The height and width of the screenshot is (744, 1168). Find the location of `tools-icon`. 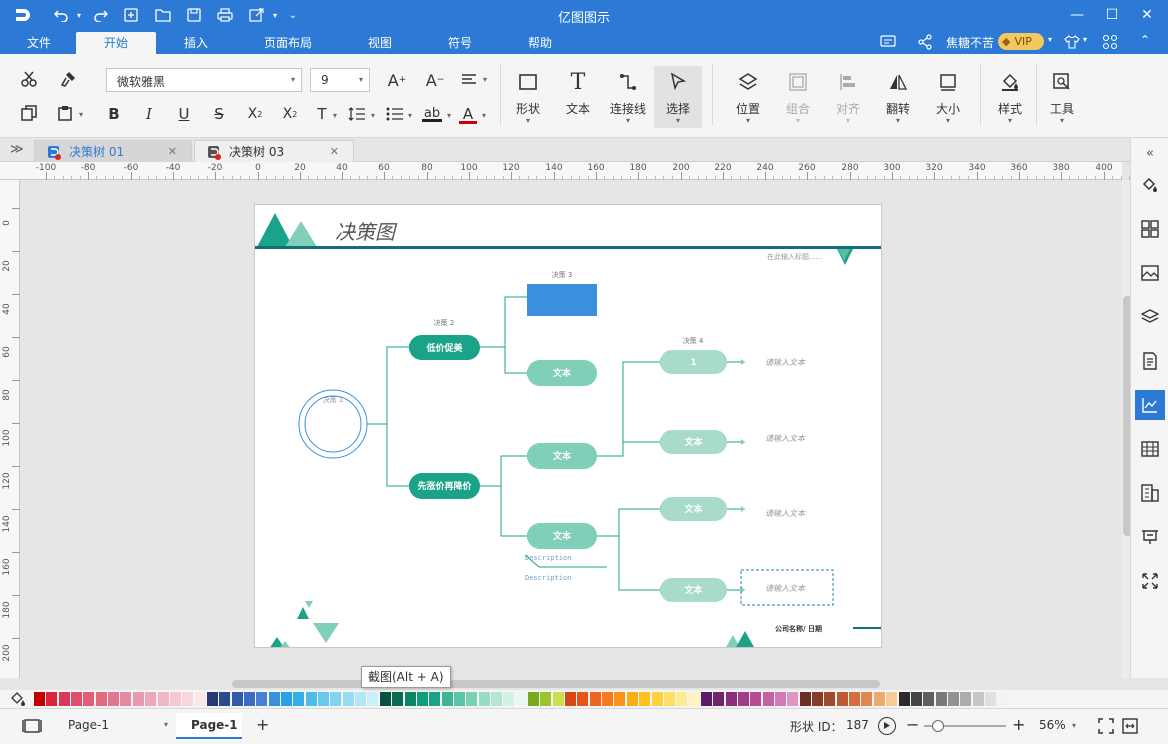

tools-icon is located at coordinates (1062, 82).